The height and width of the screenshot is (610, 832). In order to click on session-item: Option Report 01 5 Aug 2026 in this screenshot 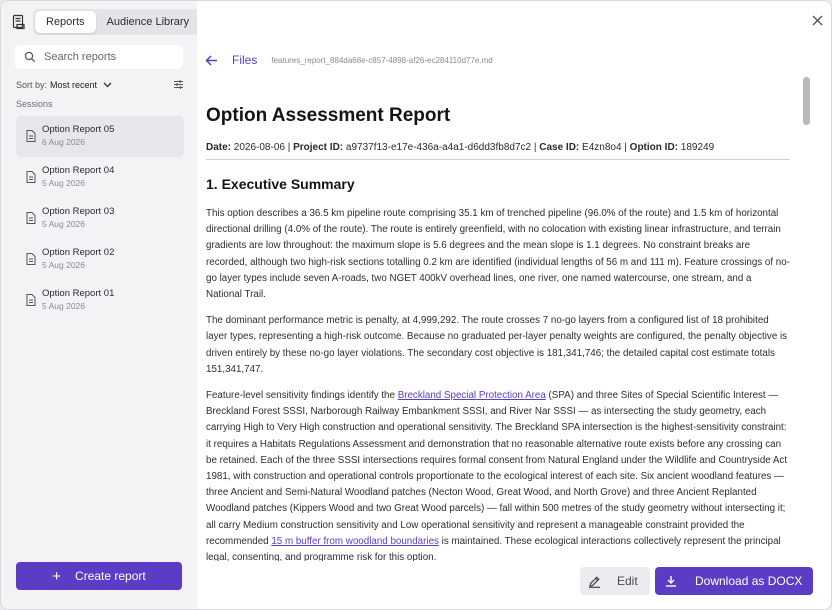, I will do `click(100, 300)`.